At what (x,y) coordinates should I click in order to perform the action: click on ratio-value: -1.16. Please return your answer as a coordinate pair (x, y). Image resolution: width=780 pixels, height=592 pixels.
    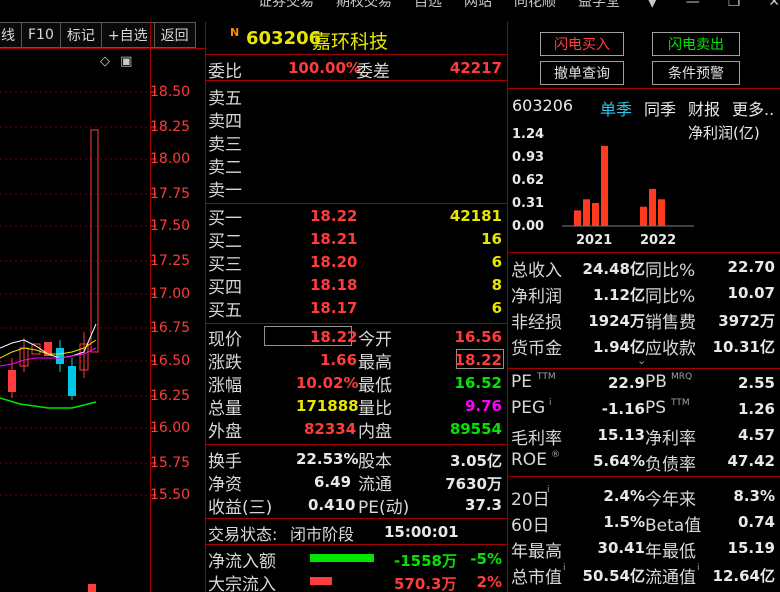
    Looking at the image, I should click on (623, 409).